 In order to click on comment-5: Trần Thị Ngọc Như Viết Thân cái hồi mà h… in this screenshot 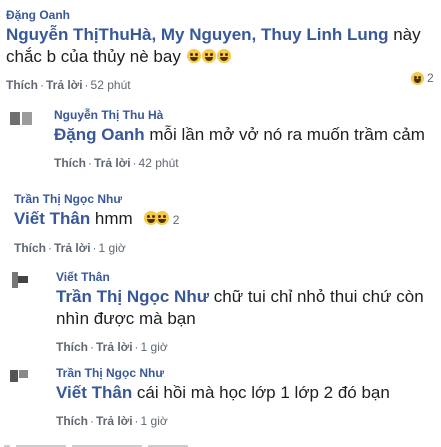, I will do `click(241, 397)`.